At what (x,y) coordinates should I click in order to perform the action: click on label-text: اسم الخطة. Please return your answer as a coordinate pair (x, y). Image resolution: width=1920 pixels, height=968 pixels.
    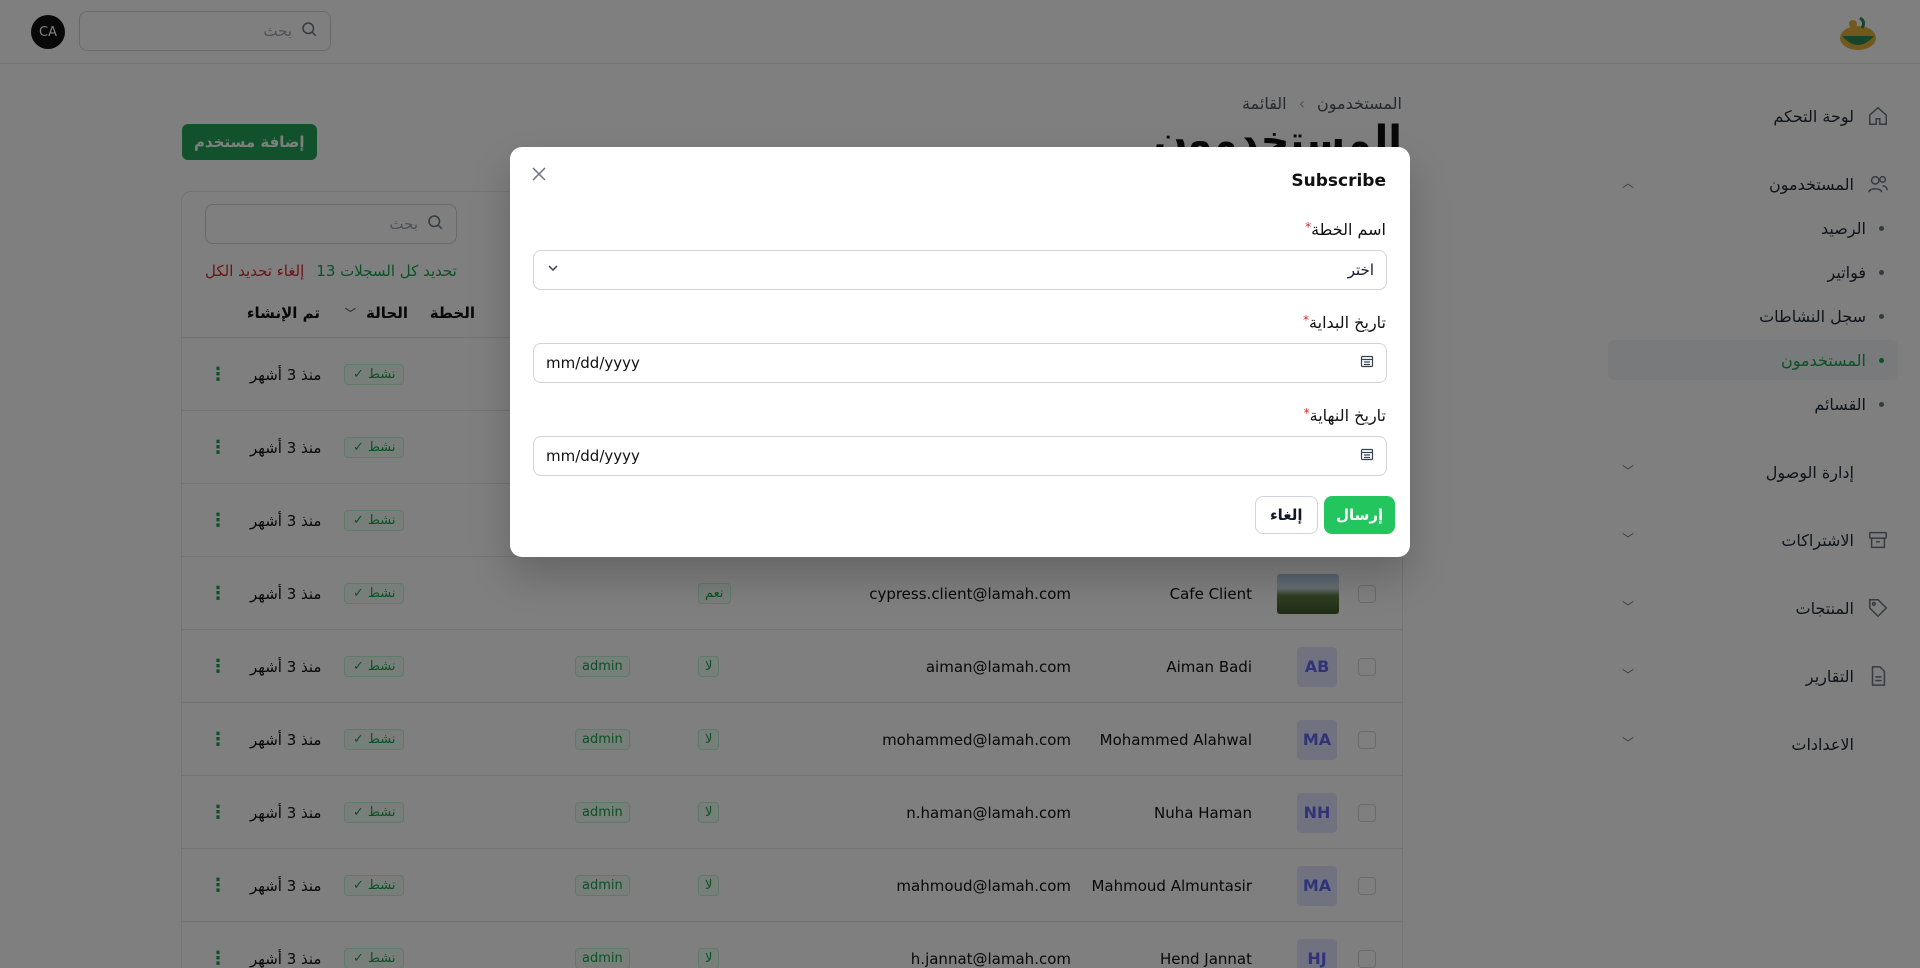
    Looking at the image, I should click on (1348, 229).